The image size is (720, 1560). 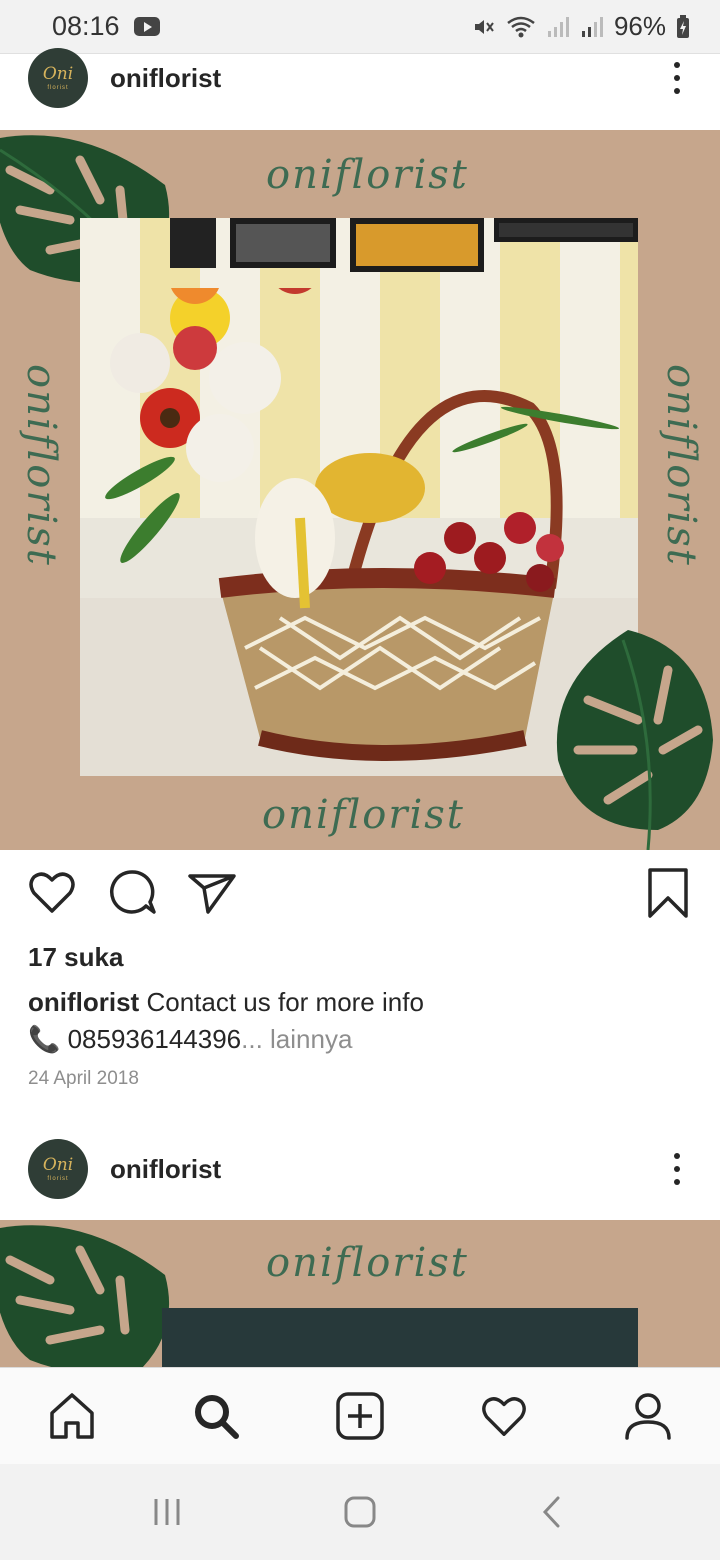 What do you see at coordinates (41, 465) in the screenshot?
I see `brand-watermark-left: oniflorist` at bounding box center [41, 465].